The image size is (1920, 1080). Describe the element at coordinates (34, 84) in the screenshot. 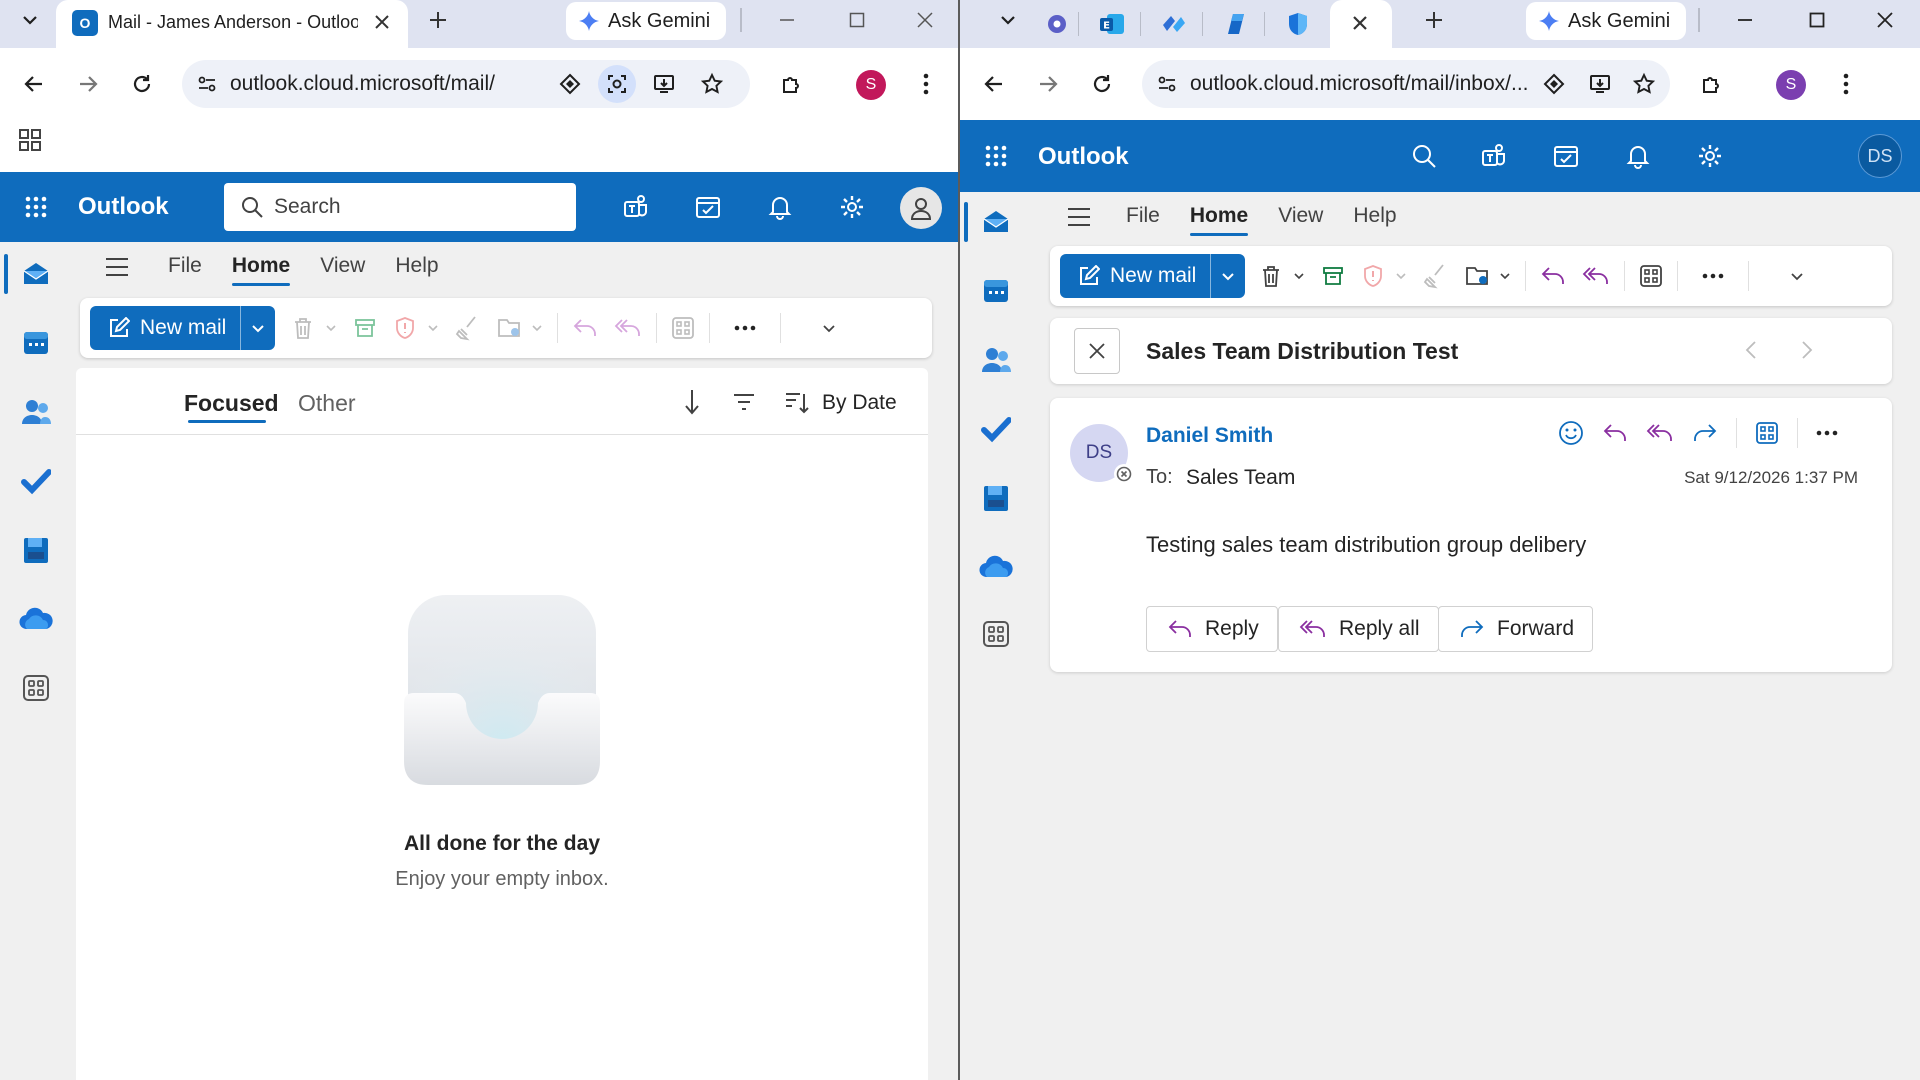

I see `back-button` at that location.